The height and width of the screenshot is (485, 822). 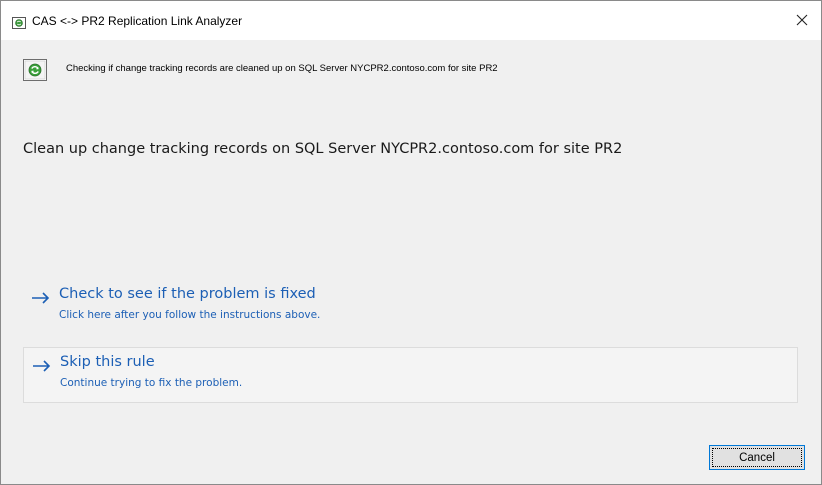 What do you see at coordinates (757, 457) in the screenshot?
I see `cancel-button: Cancel` at bounding box center [757, 457].